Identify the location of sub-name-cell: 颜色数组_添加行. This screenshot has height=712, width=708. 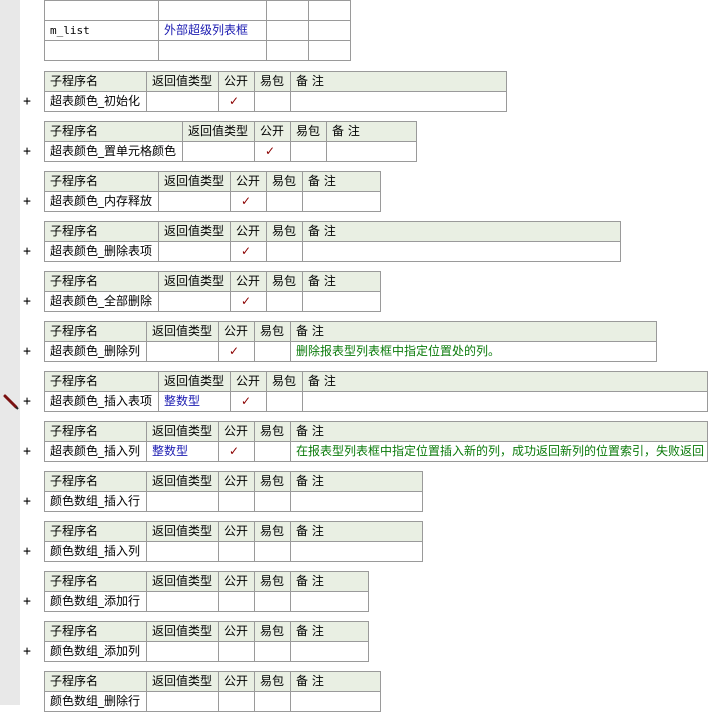
(95, 601).